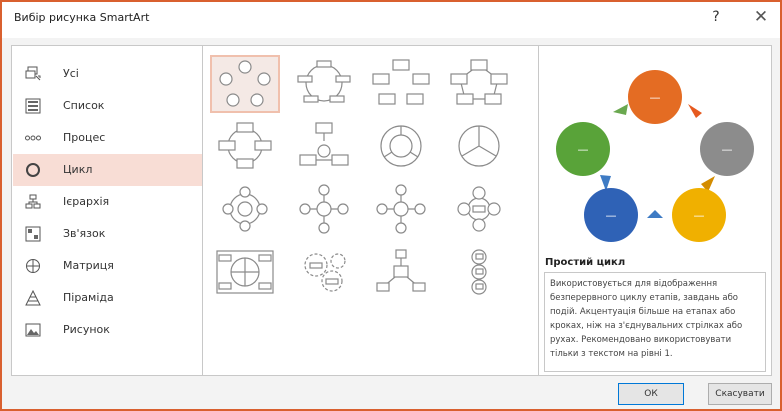  I want to click on gear-icon, so click(325, 272).